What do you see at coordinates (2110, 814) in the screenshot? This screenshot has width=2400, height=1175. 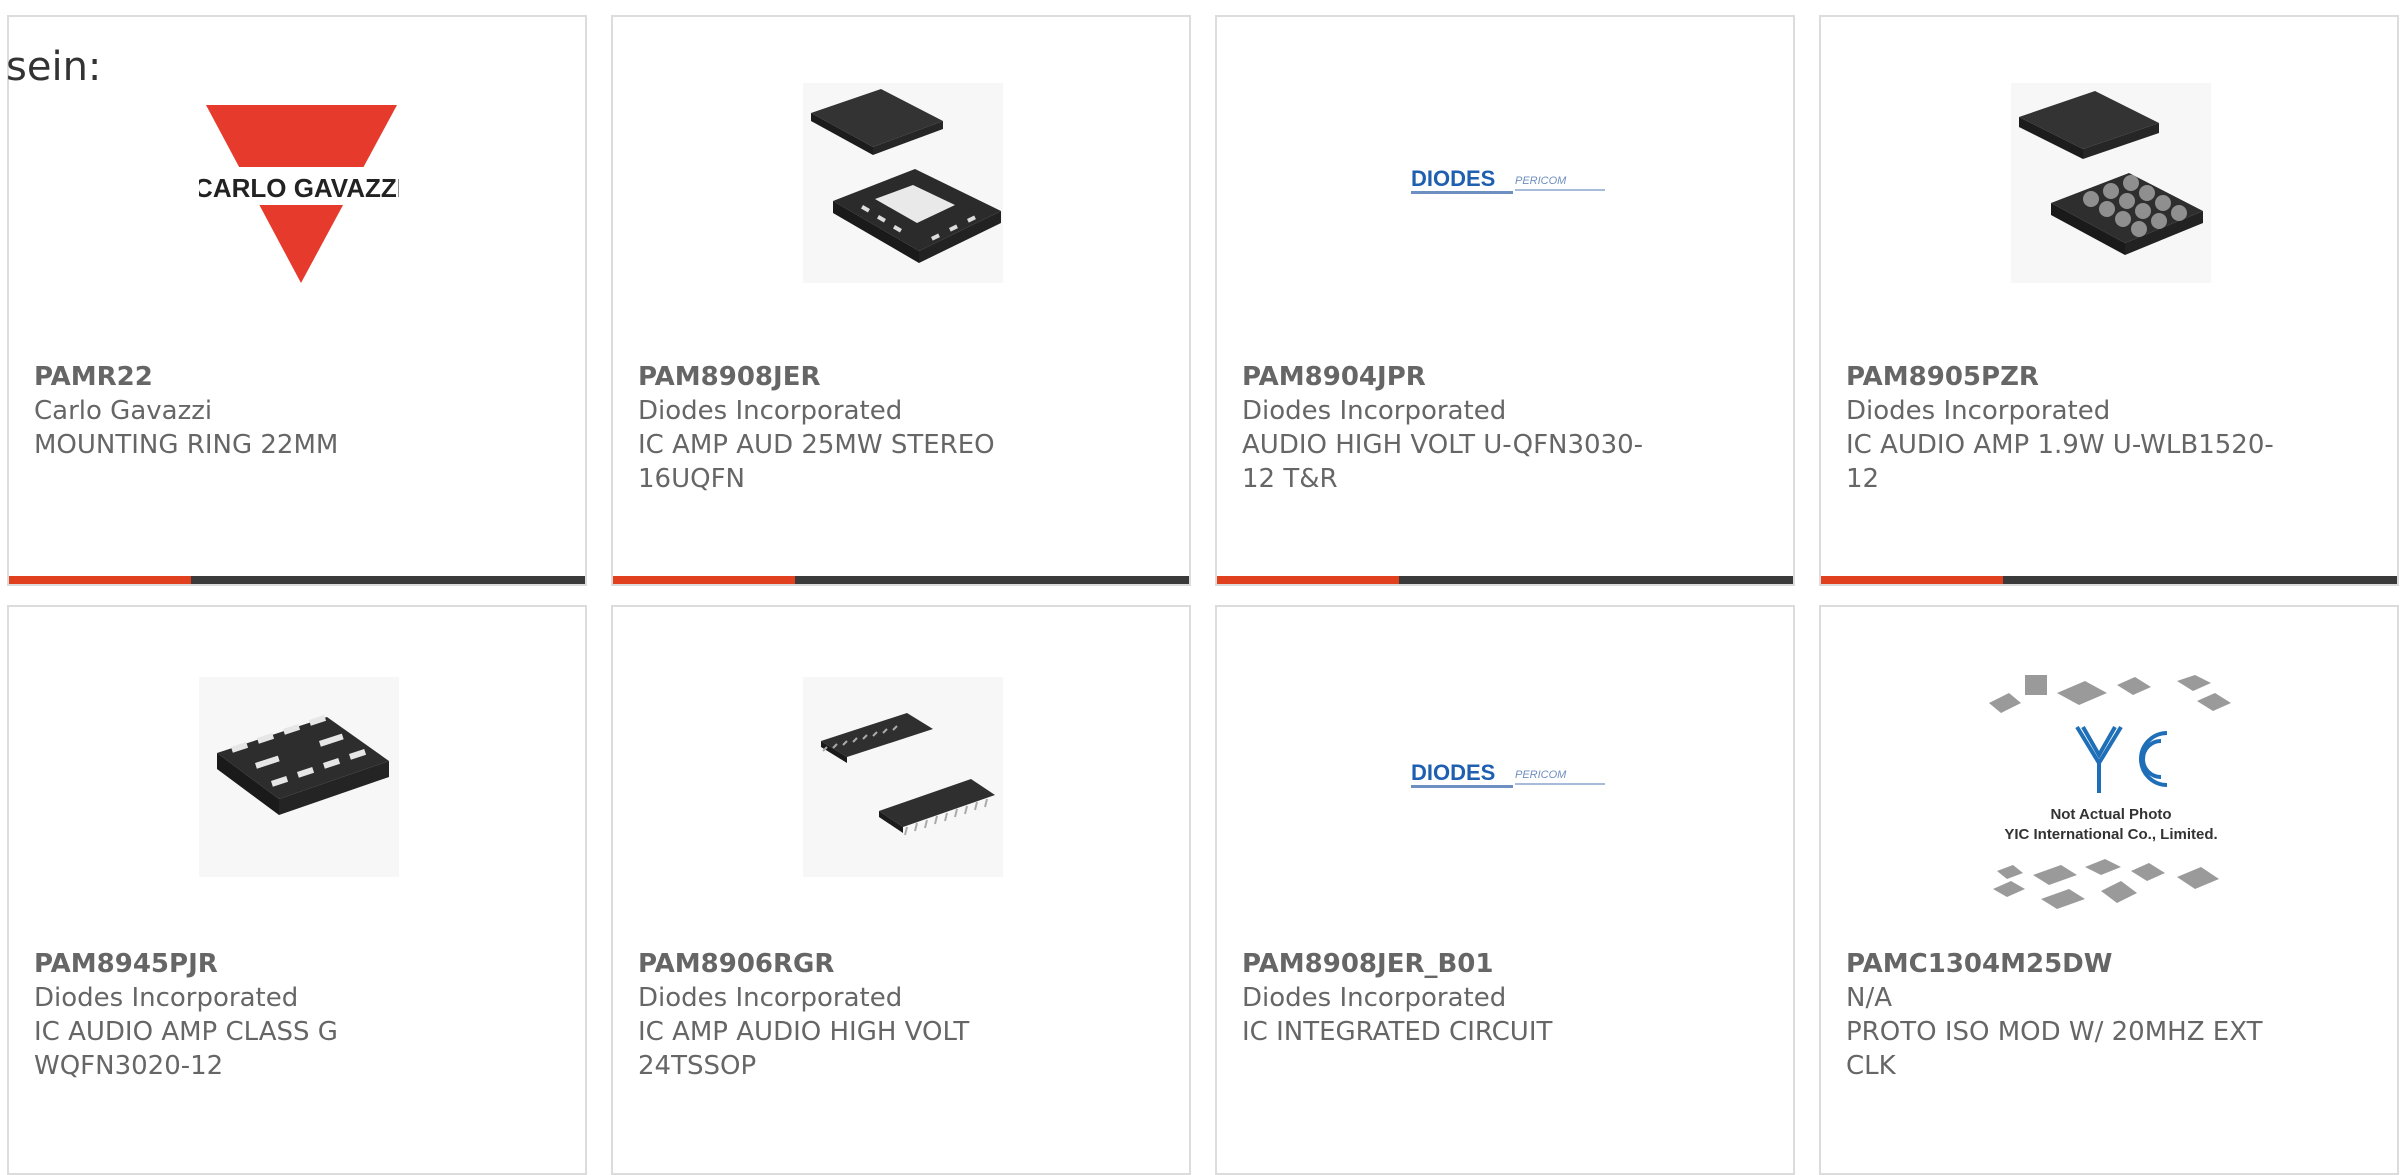 I see `placeholder-note: Not Actual Photo` at bounding box center [2110, 814].